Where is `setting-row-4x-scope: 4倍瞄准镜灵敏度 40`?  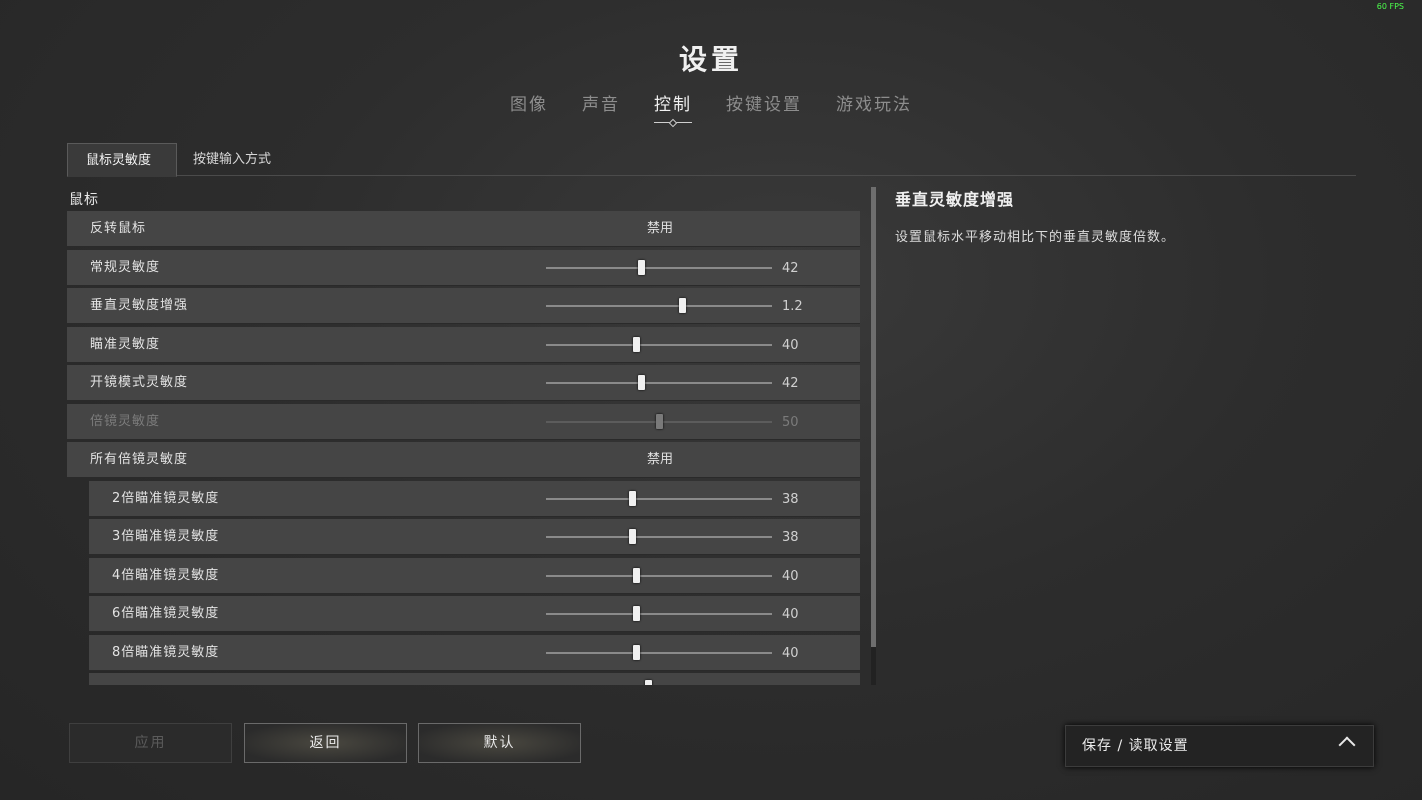 setting-row-4x-scope: 4倍瞄准镜灵敏度 40 is located at coordinates (474, 575).